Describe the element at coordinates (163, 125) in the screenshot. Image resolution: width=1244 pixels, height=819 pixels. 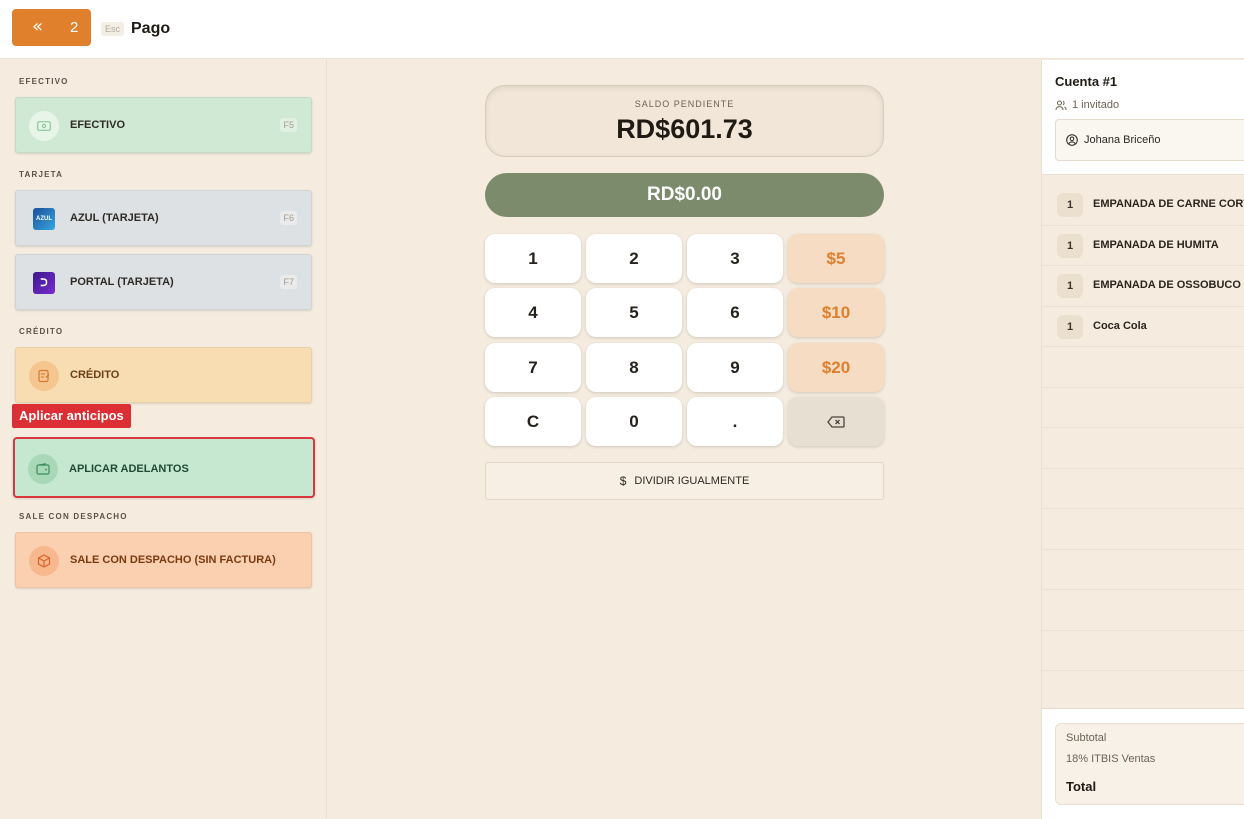
I see `payment-efectivo-button: EFECTIVO F5` at that location.